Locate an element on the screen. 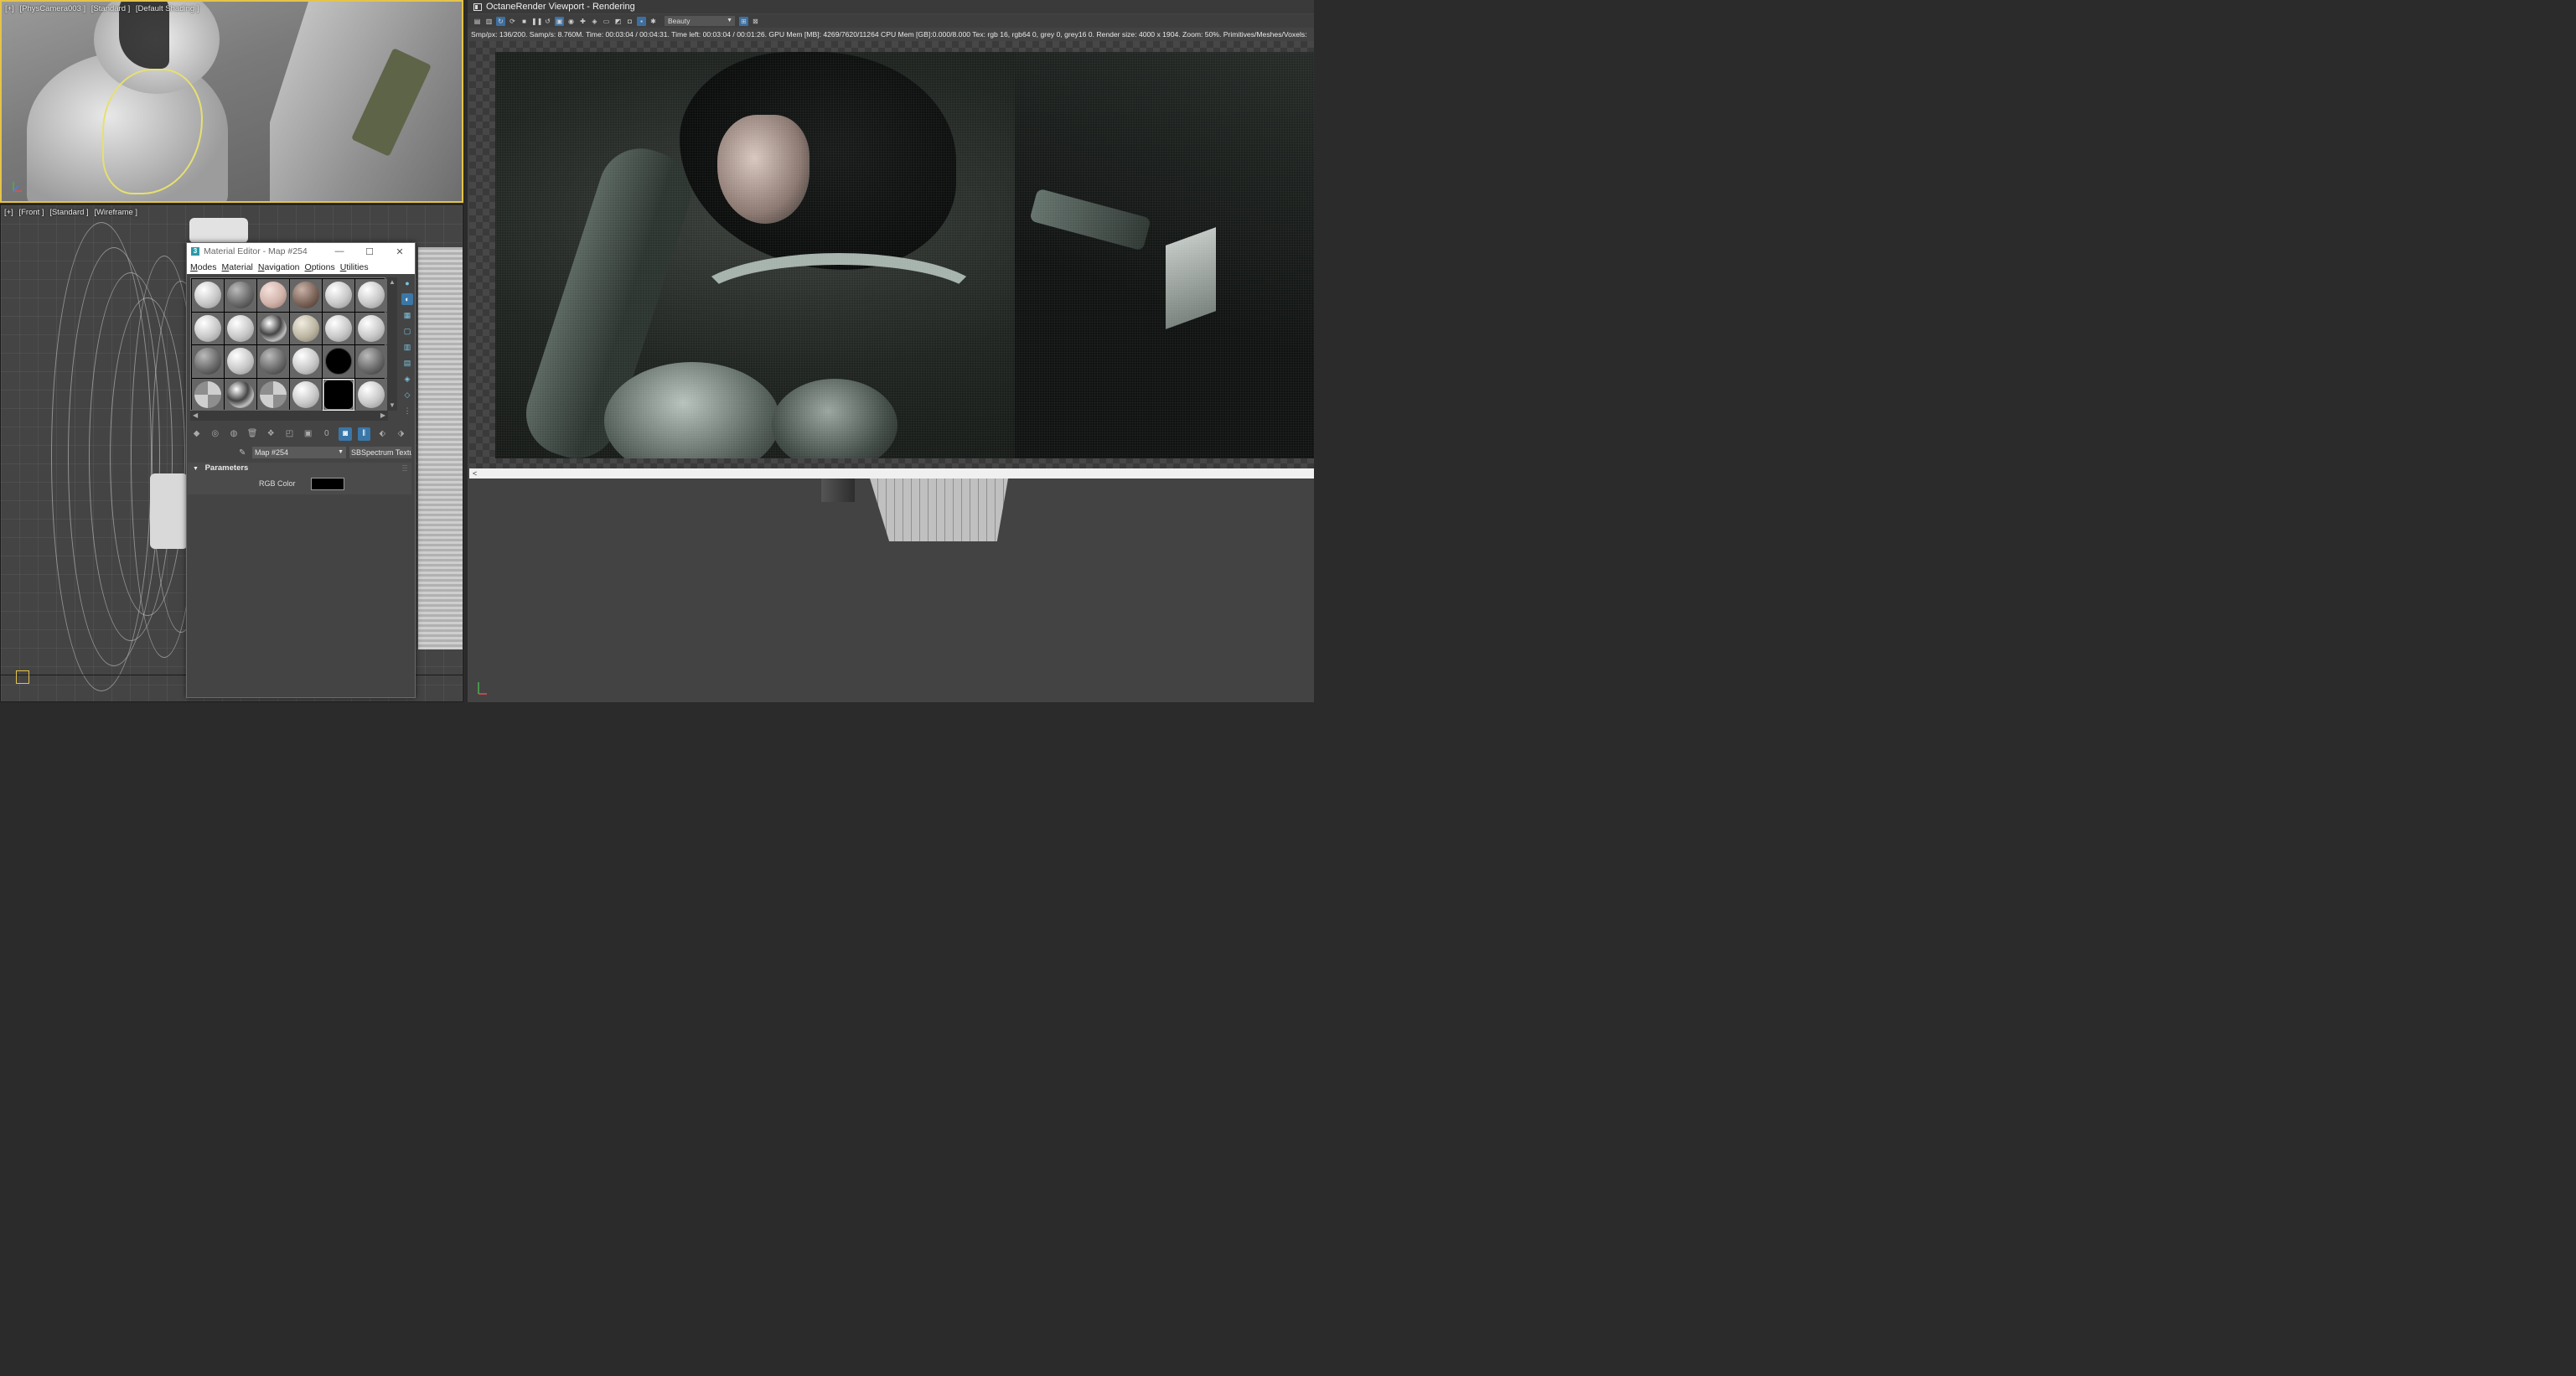 The height and width of the screenshot is (1376, 2576). scroll-left-icon: < is located at coordinates (475, 473).